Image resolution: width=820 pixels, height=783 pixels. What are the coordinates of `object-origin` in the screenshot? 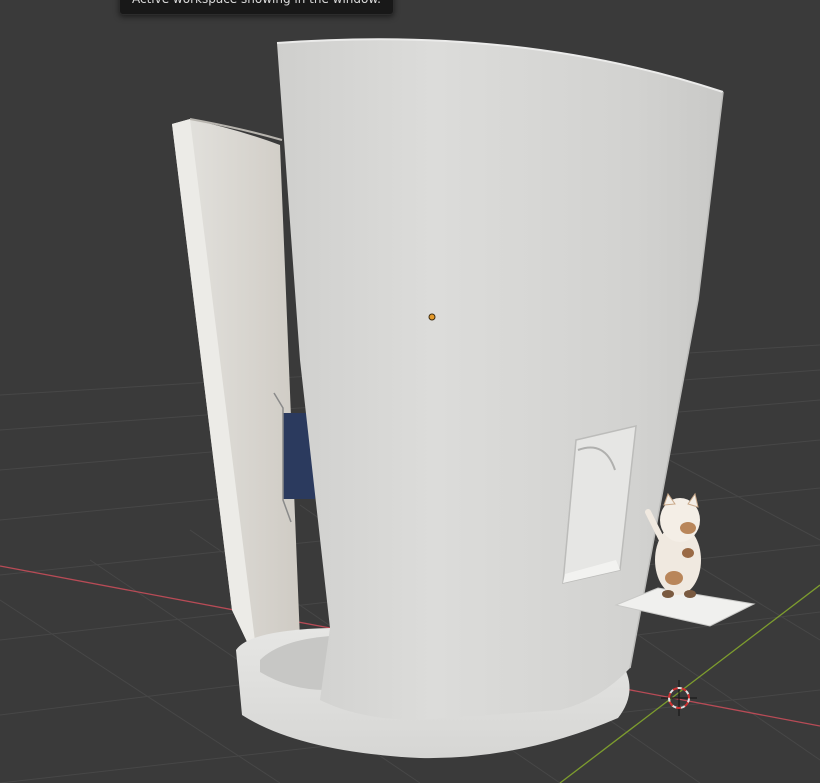 It's located at (432, 317).